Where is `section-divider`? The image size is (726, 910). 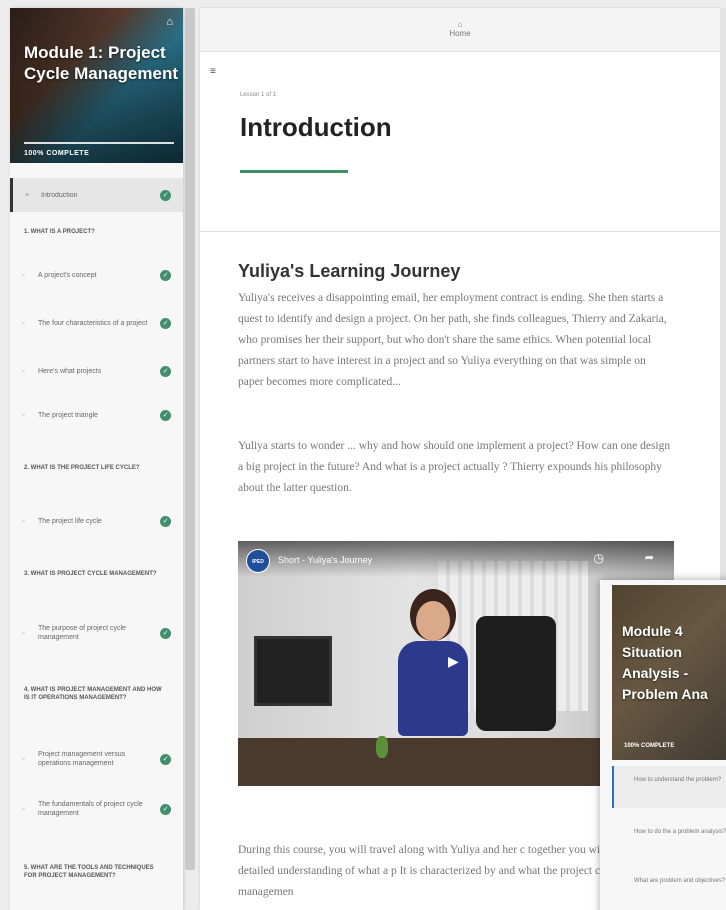
section-divider is located at coordinates (460, 231).